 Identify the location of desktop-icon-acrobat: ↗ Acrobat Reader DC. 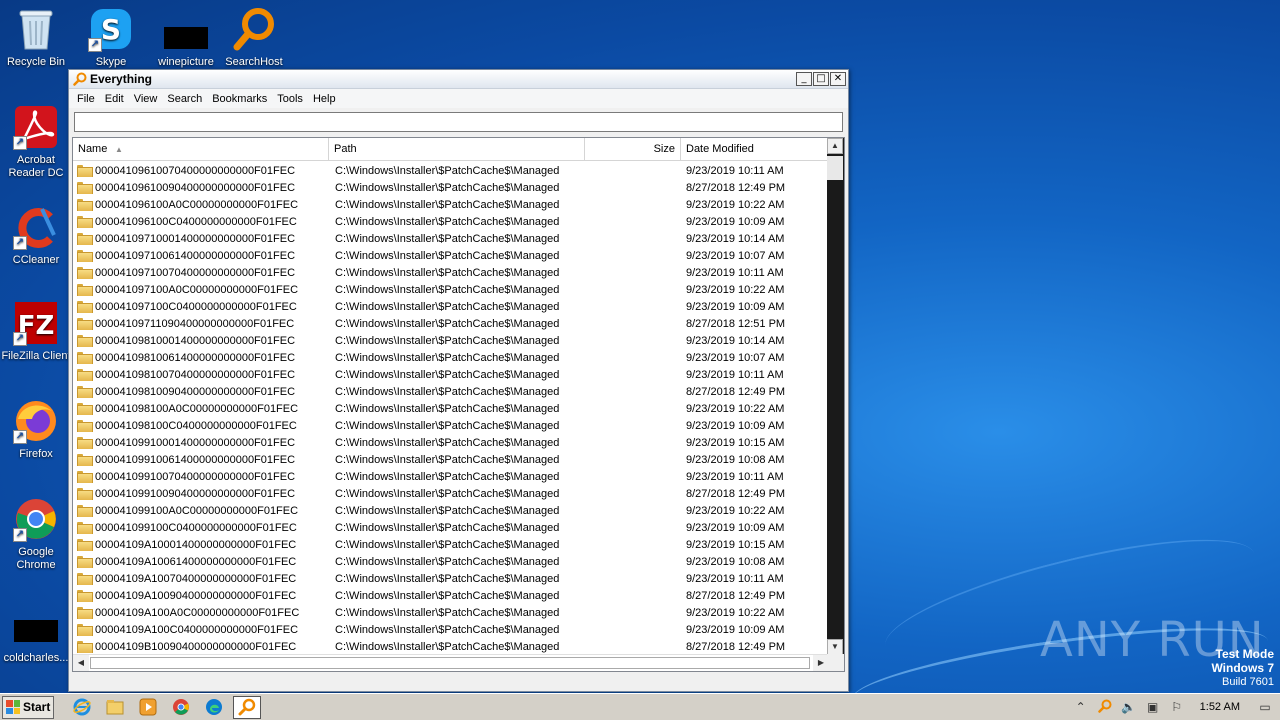
(36, 142).